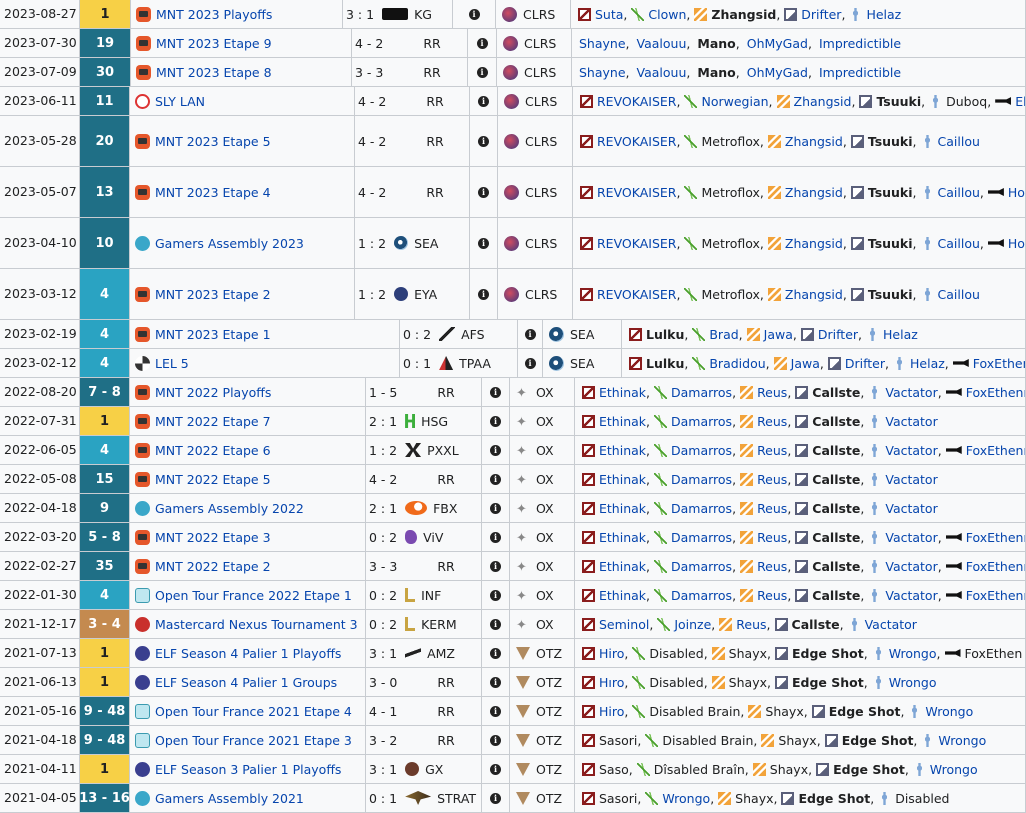 This screenshot has height=813, width=1026. What do you see at coordinates (424, 537) in the screenshot?
I see `opponent: ViV` at bounding box center [424, 537].